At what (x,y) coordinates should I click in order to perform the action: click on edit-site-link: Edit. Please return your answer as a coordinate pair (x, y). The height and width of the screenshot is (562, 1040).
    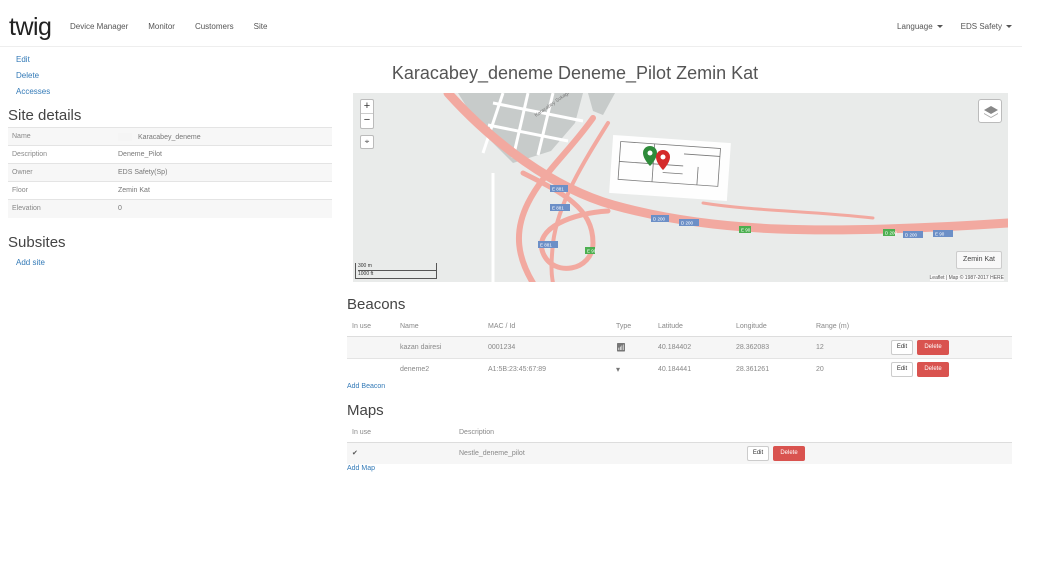
    Looking at the image, I should click on (23, 59).